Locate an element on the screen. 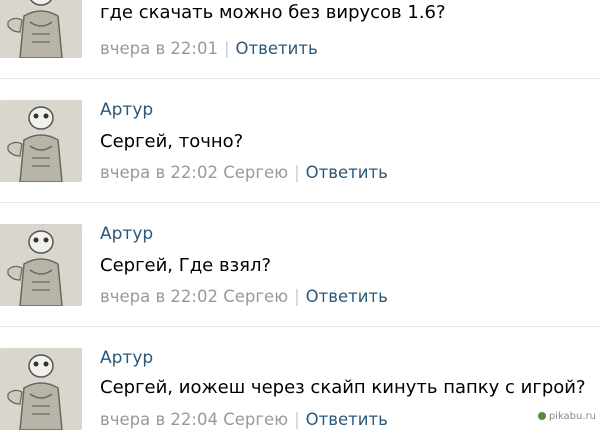 The image size is (600, 430). watermark-text: pikabu.ru is located at coordinates (572, 416).